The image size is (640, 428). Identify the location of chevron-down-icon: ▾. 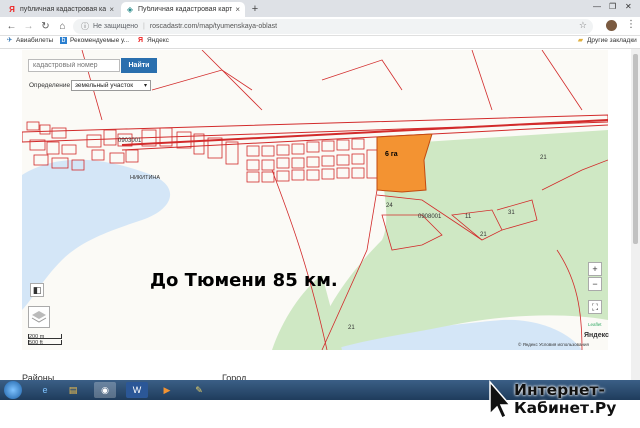
(145, 86).